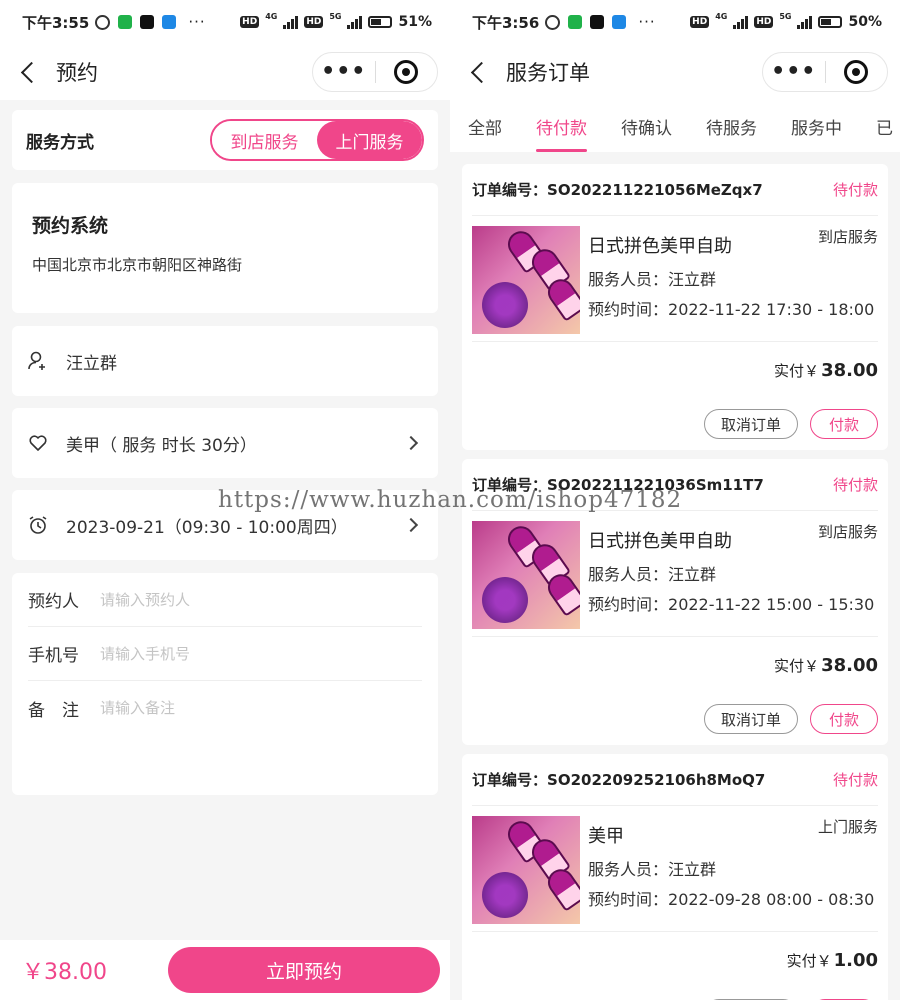 This screenshot has height=1000, width=900. What do you see at coordinates (91, 363) in the screenshot?
I see `staff-name: 汪立群` at bounding box center [91, 363].